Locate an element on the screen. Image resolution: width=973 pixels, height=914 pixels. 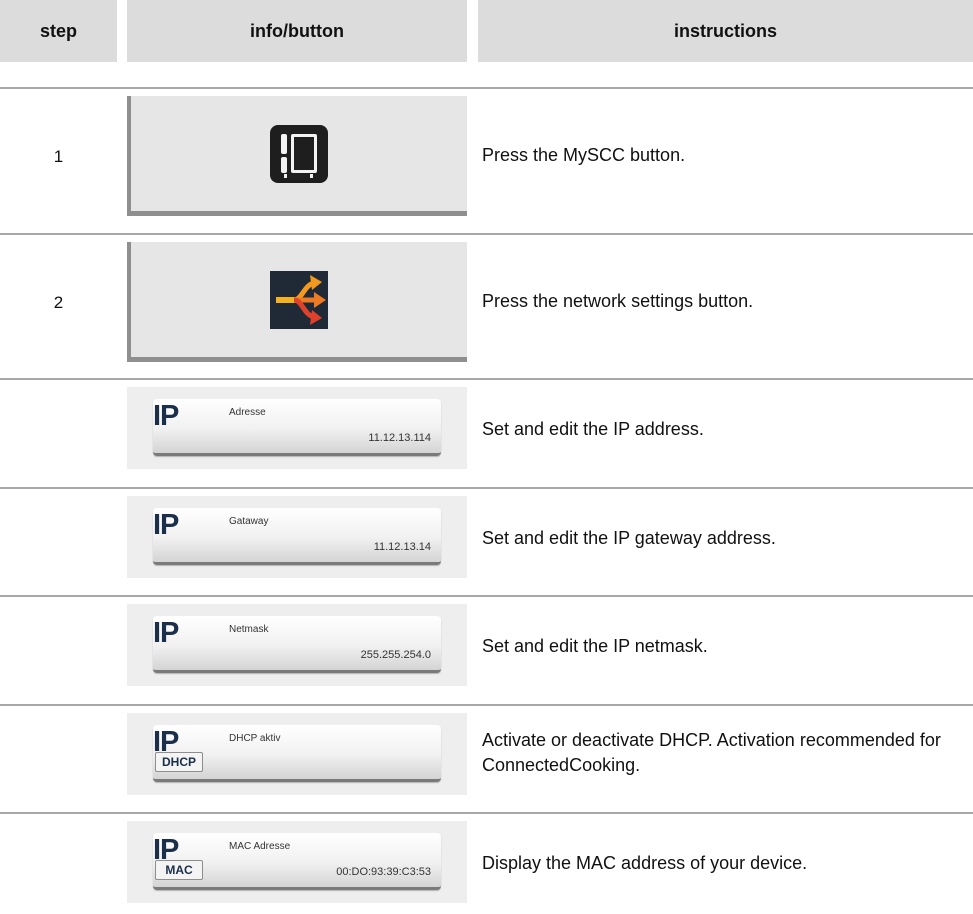
header-instructions: instructions is located at coordinates (725, 31).